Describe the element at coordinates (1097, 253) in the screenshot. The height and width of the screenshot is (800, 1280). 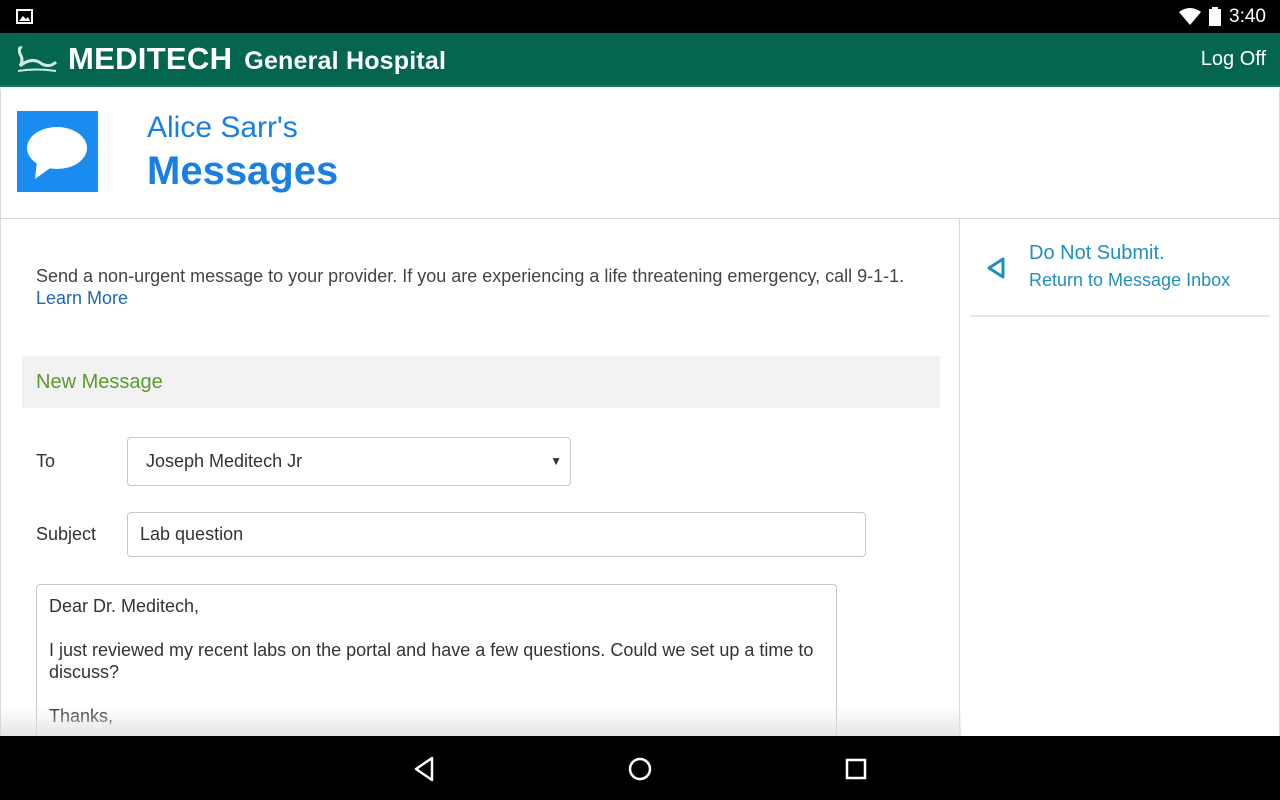
I see `do-not-submit-label: Do Not Submit.` at that location.